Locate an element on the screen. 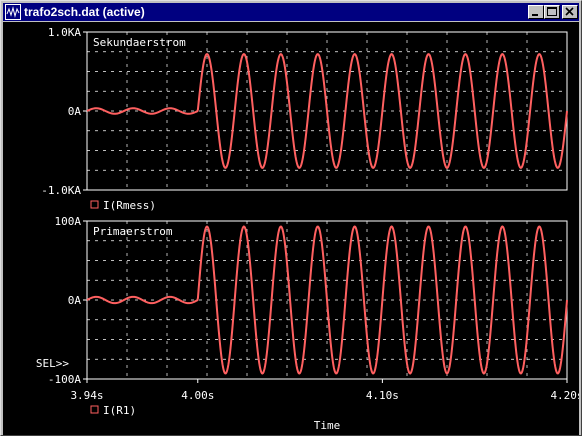  sek-y-tick-label: 1.0KA is located at coordinates (64, 32).